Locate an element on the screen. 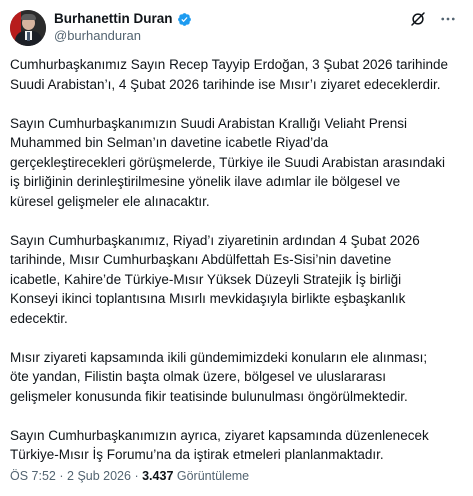 The width and height of the screenshot is (473, 496). avatar is located at coordinates (28, 28).